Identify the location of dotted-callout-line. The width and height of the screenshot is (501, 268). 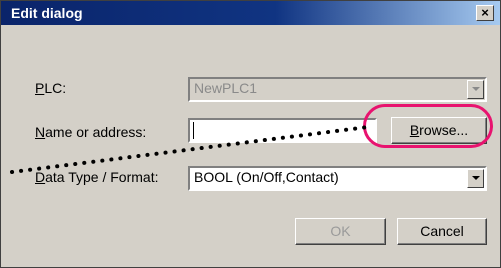
(190, 149).